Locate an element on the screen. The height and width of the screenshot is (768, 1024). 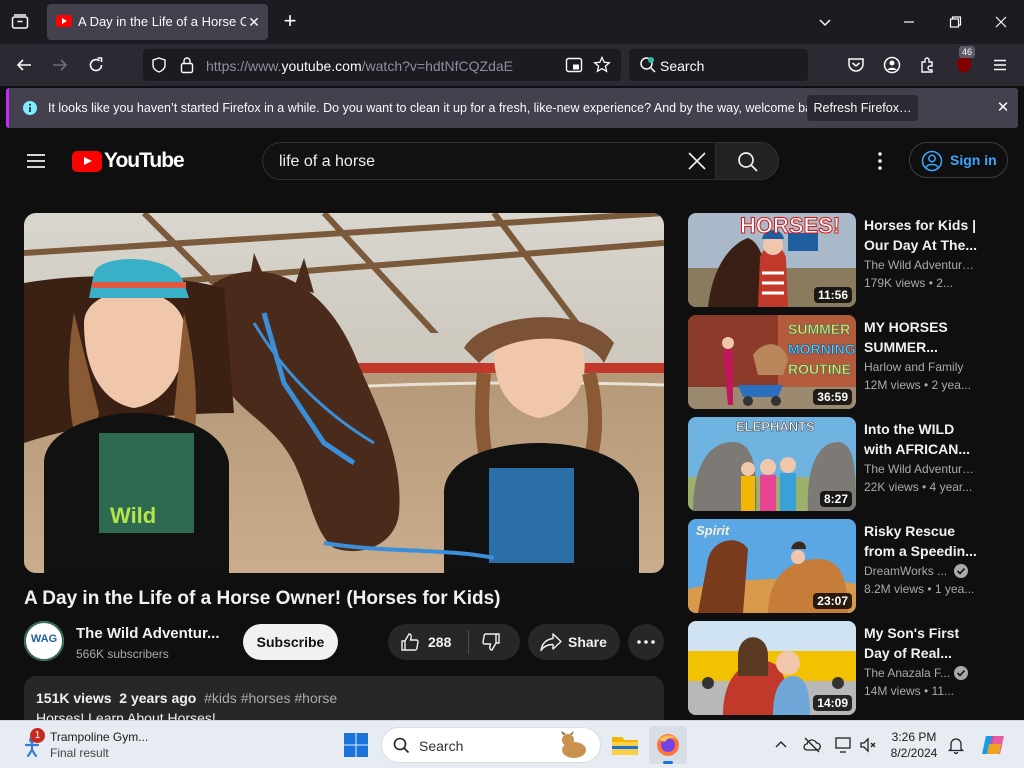
like-count: 288 is located at coordinates (440, 642).